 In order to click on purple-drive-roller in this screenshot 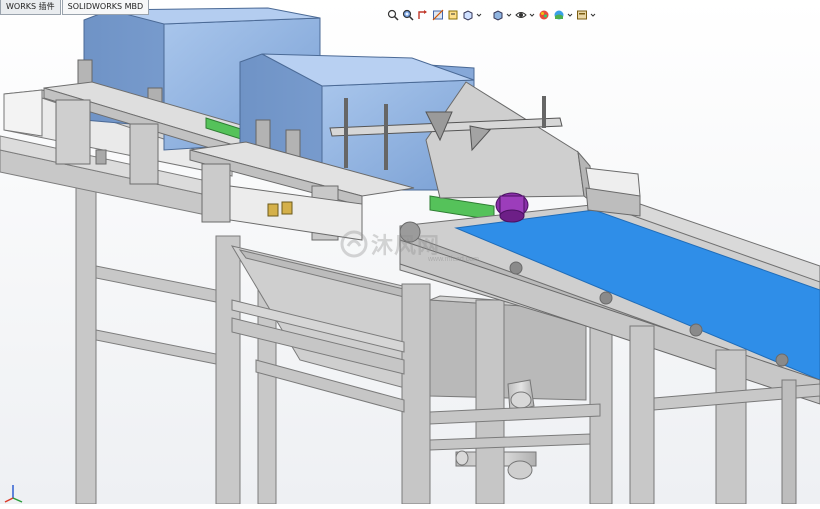, I will do `click(512, 207)`.